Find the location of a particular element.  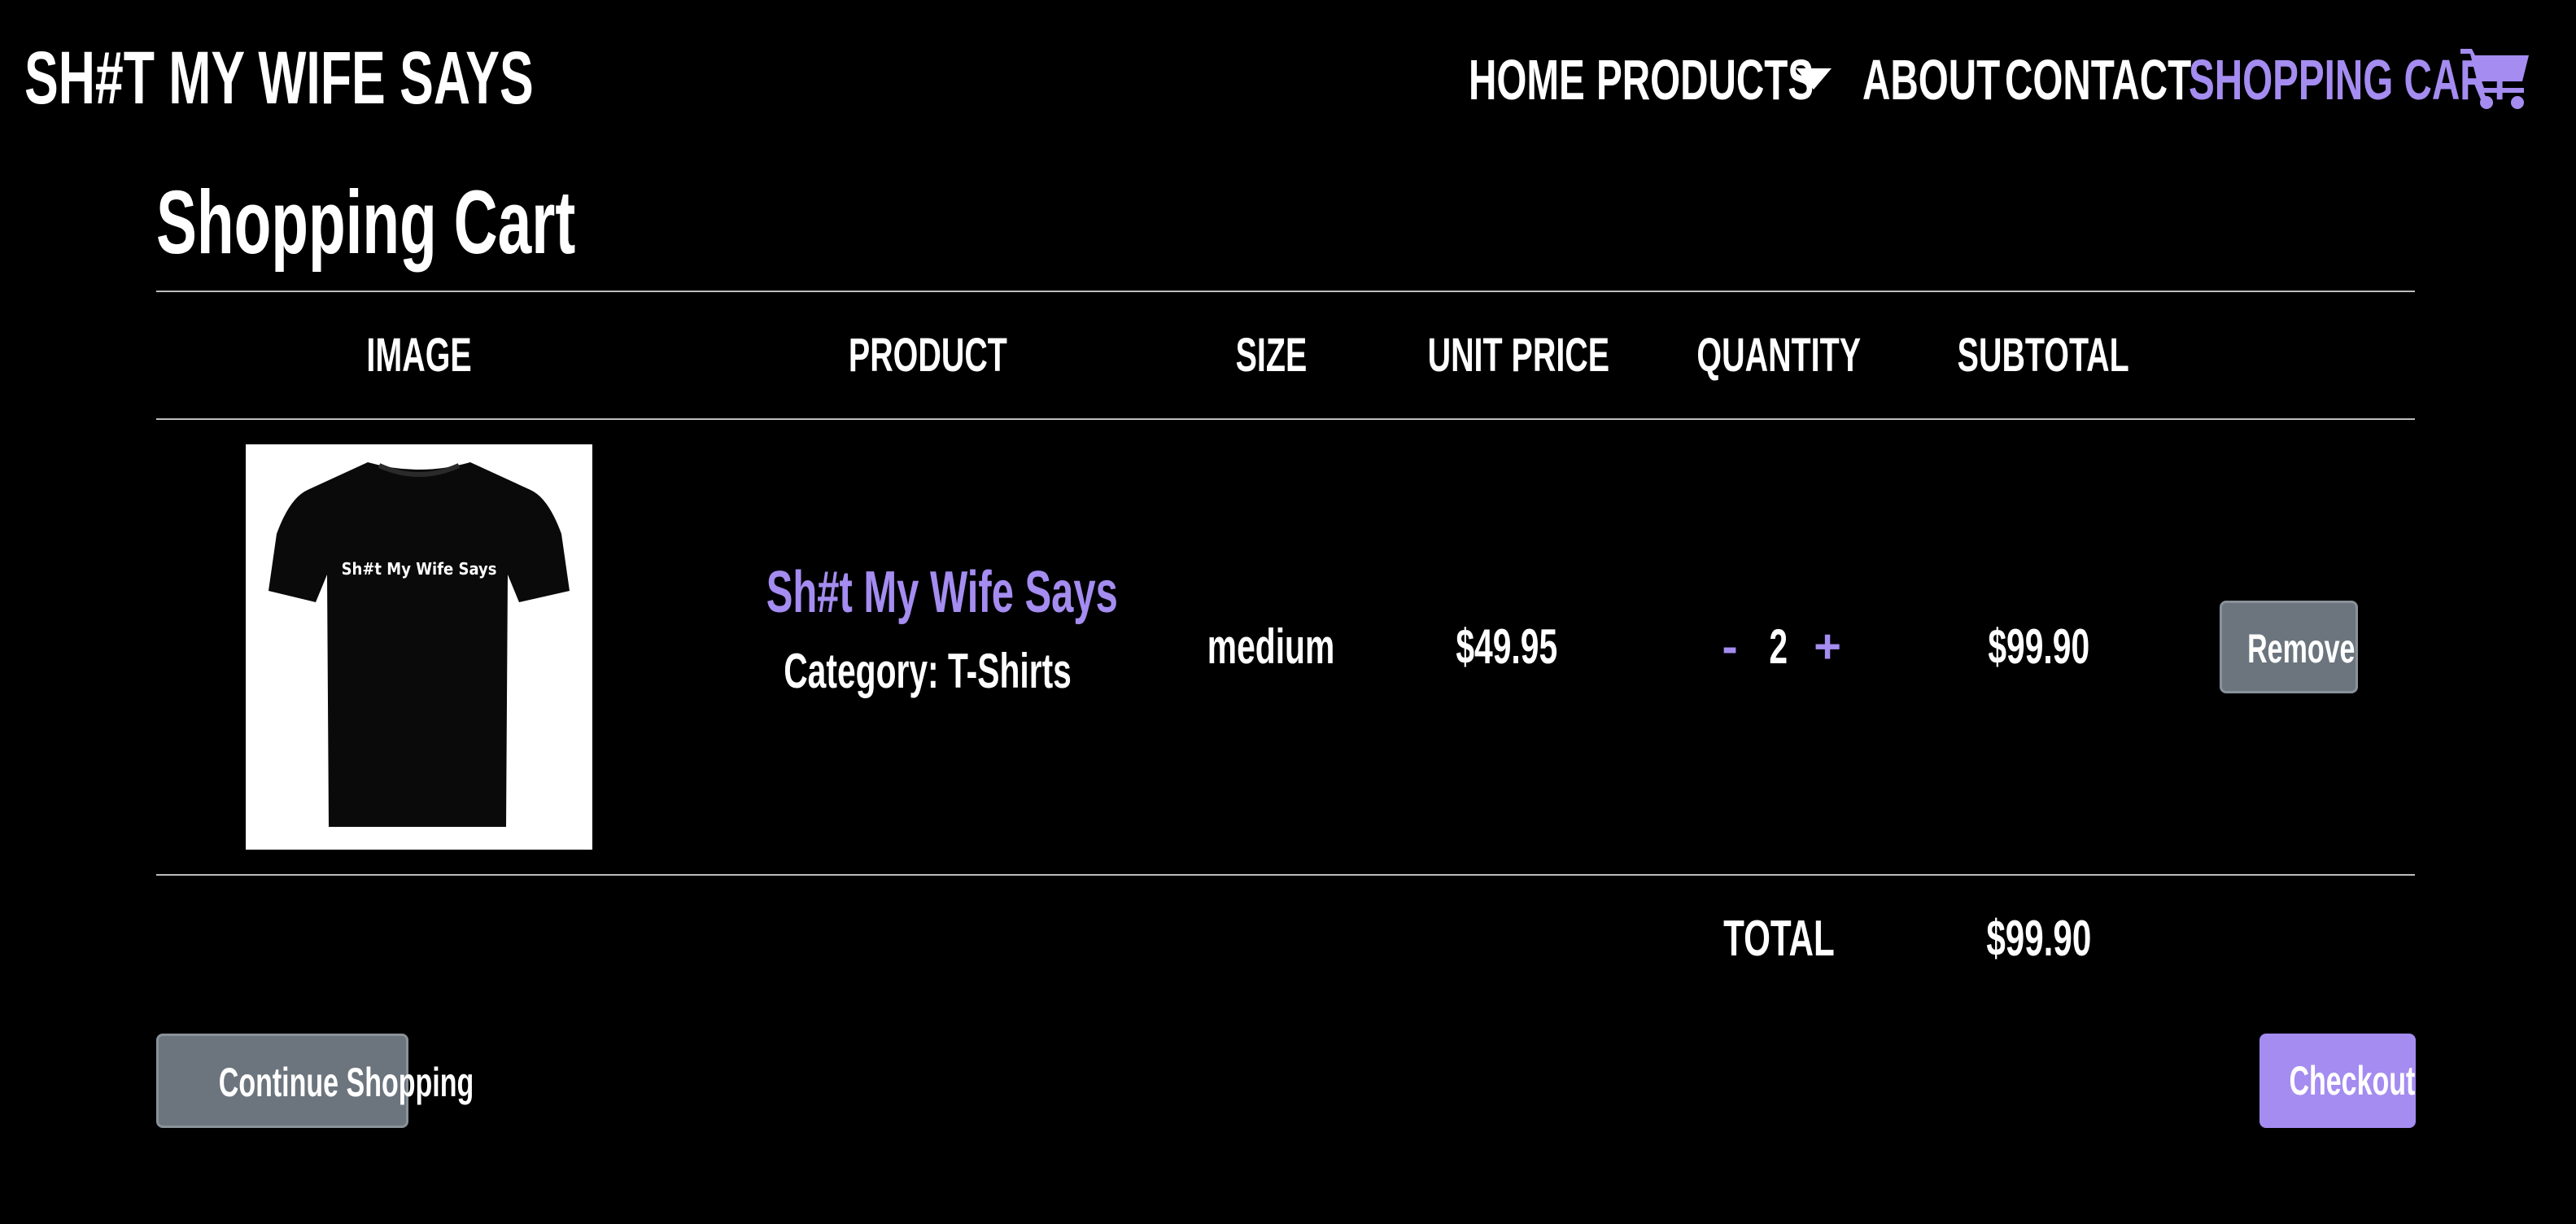

header-subtotal-label: SUBTOTAL is located at coordinates (2043, 356).